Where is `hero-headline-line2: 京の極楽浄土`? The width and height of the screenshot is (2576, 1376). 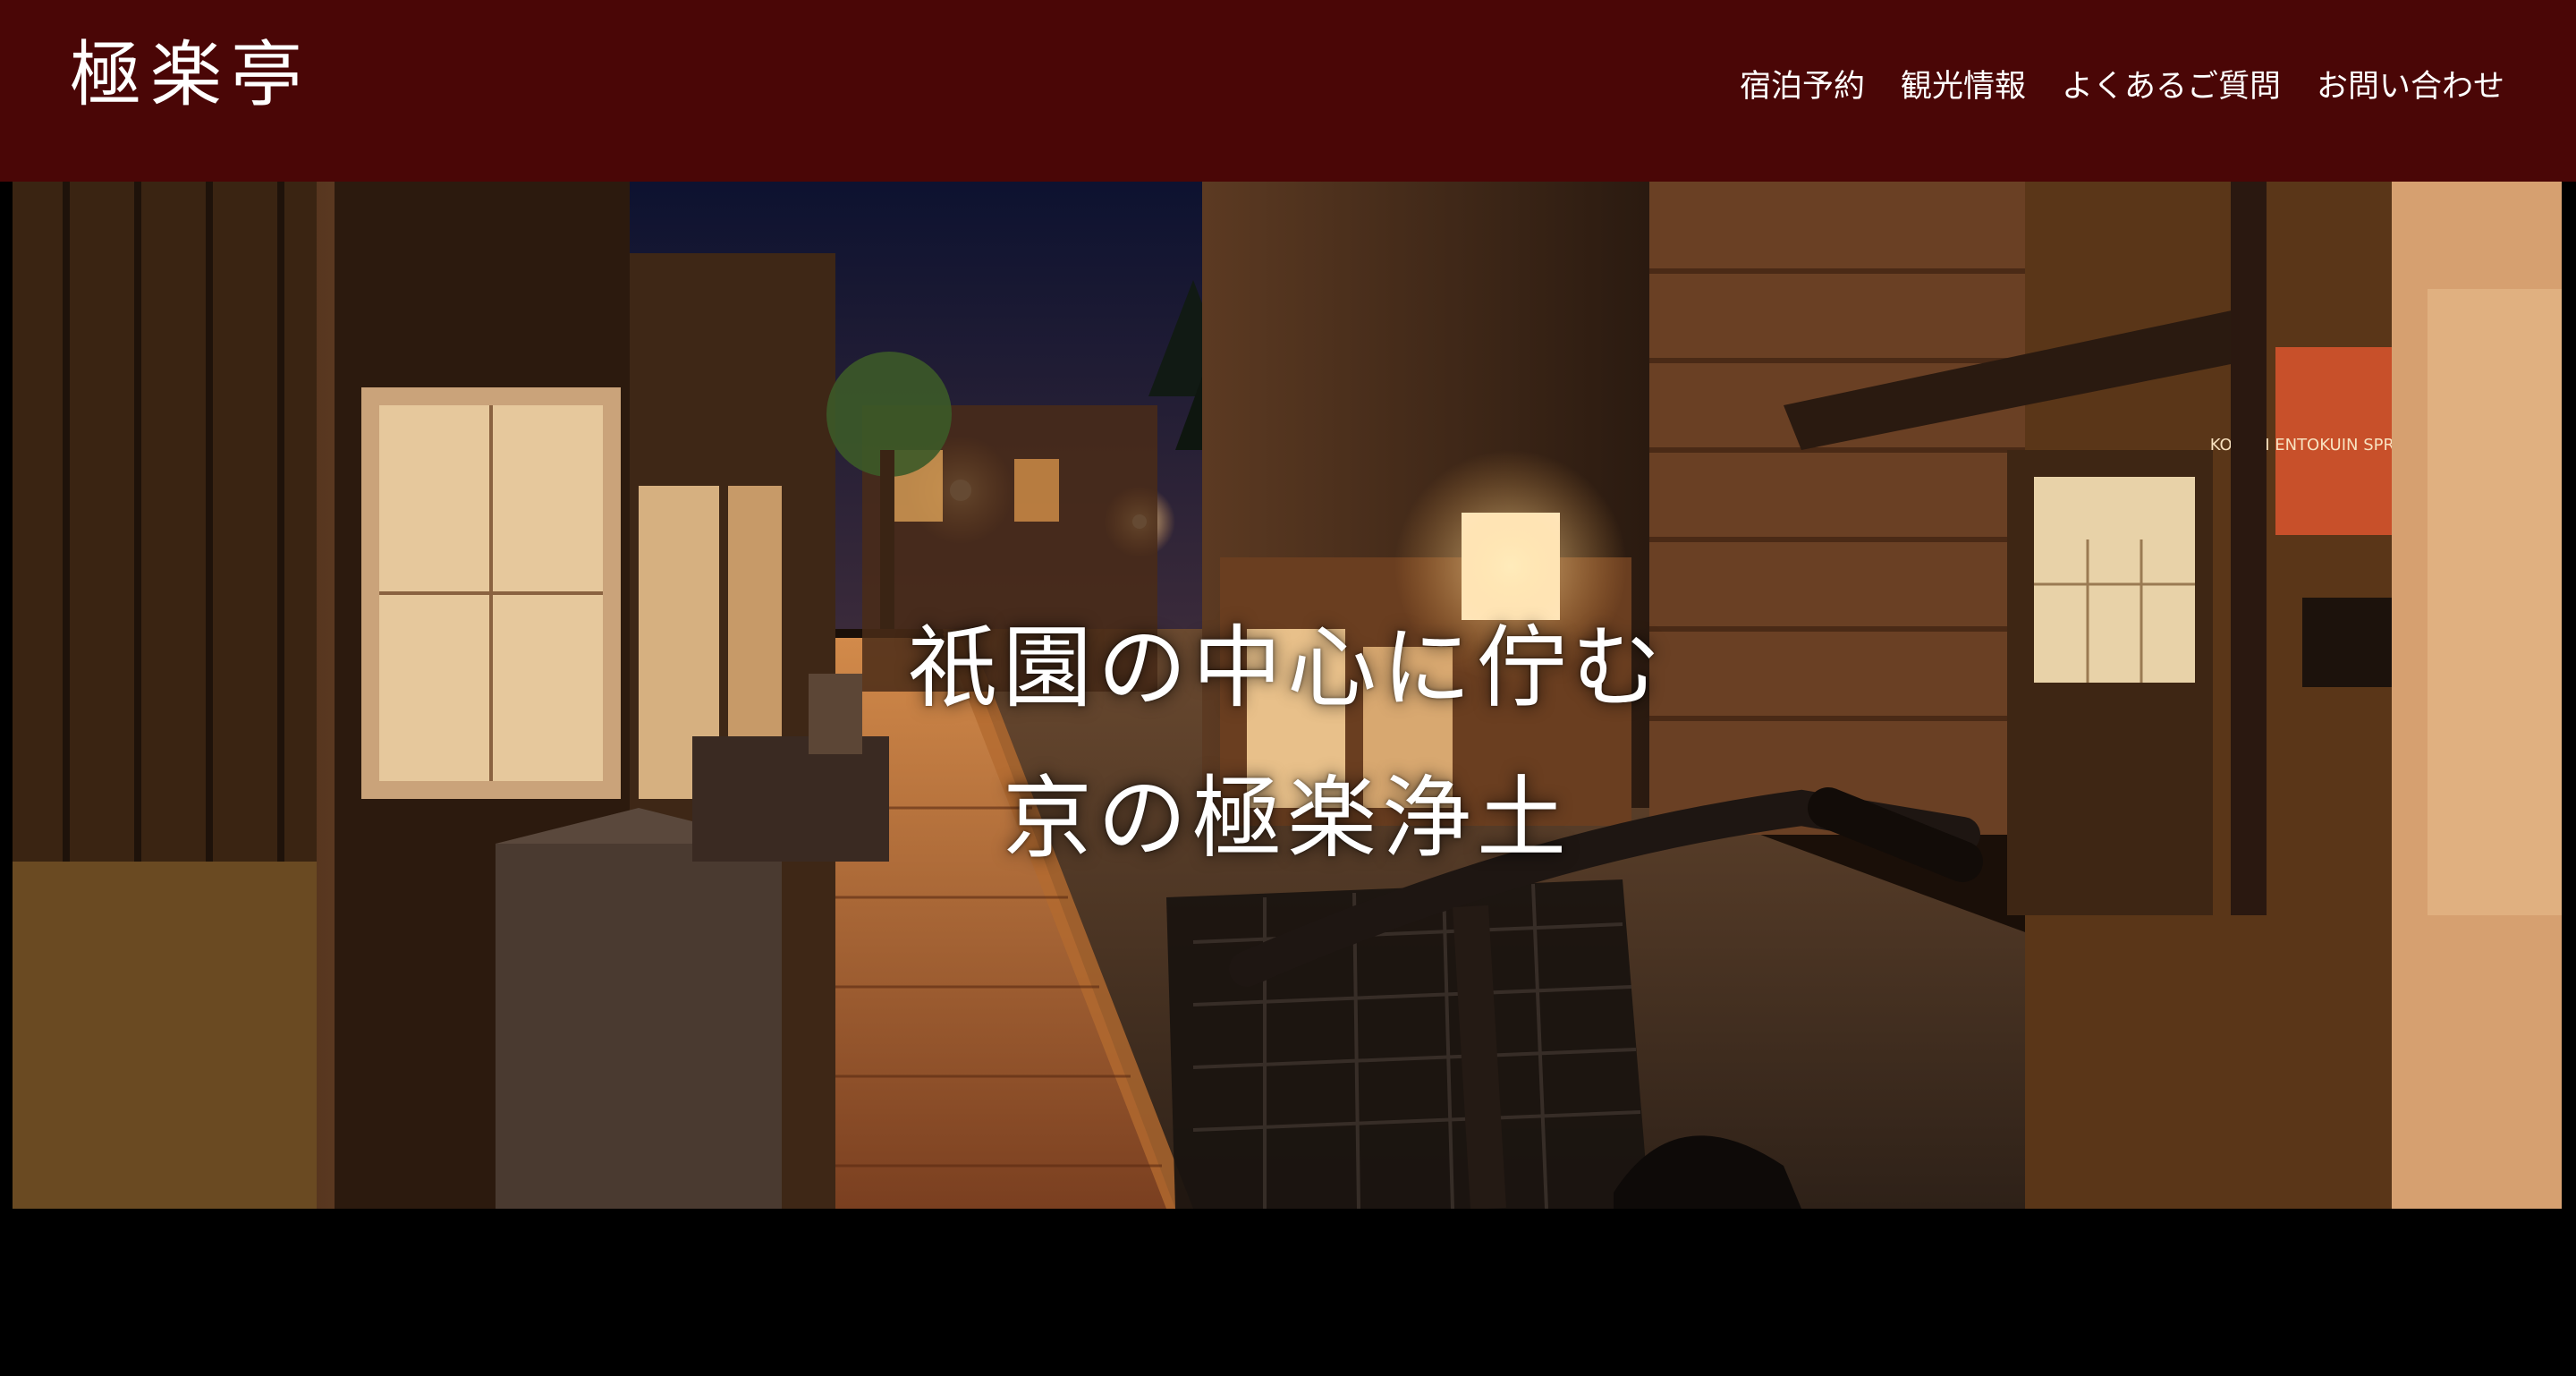
hero-headline-line2: 京の極楽浄土 is located at coordinates (1287, 818).